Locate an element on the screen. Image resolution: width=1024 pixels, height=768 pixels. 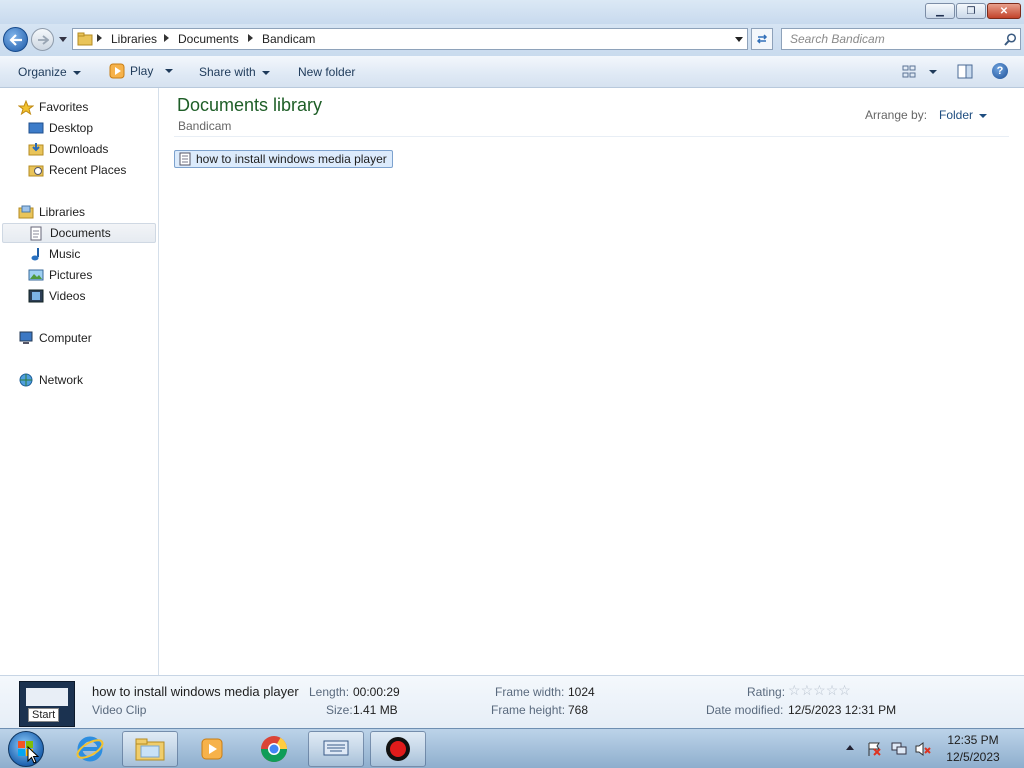
play-label: Play is located at coordinates (142, 71).